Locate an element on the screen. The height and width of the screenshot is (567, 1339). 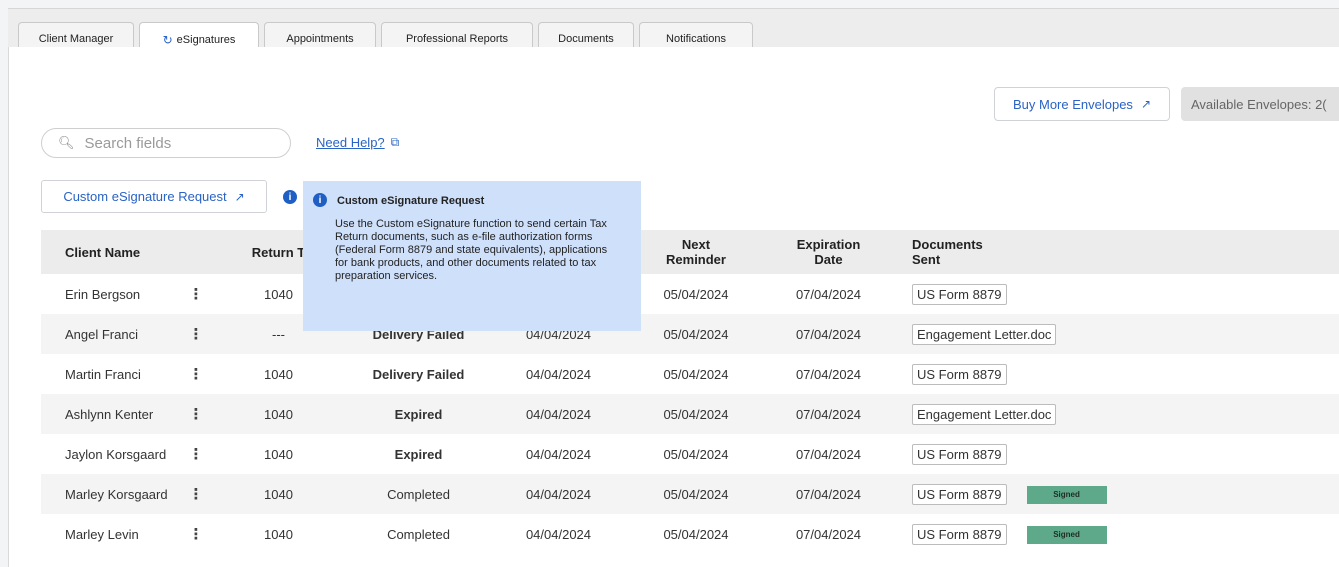
need-help-link: Need Help? ⧉ is located at coordinates (357, 142).